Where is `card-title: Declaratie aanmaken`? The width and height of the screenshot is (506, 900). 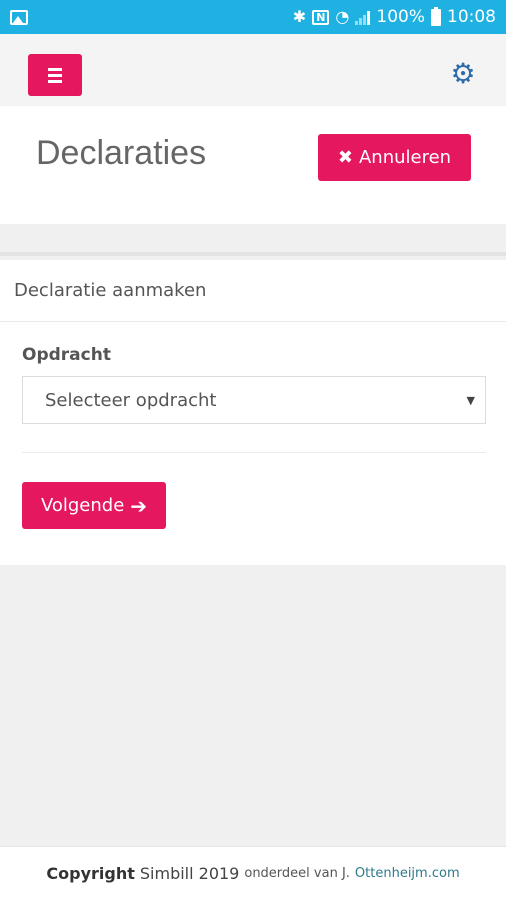 card-title: Declaratie aanmaken is located at coordinates (253, 291).